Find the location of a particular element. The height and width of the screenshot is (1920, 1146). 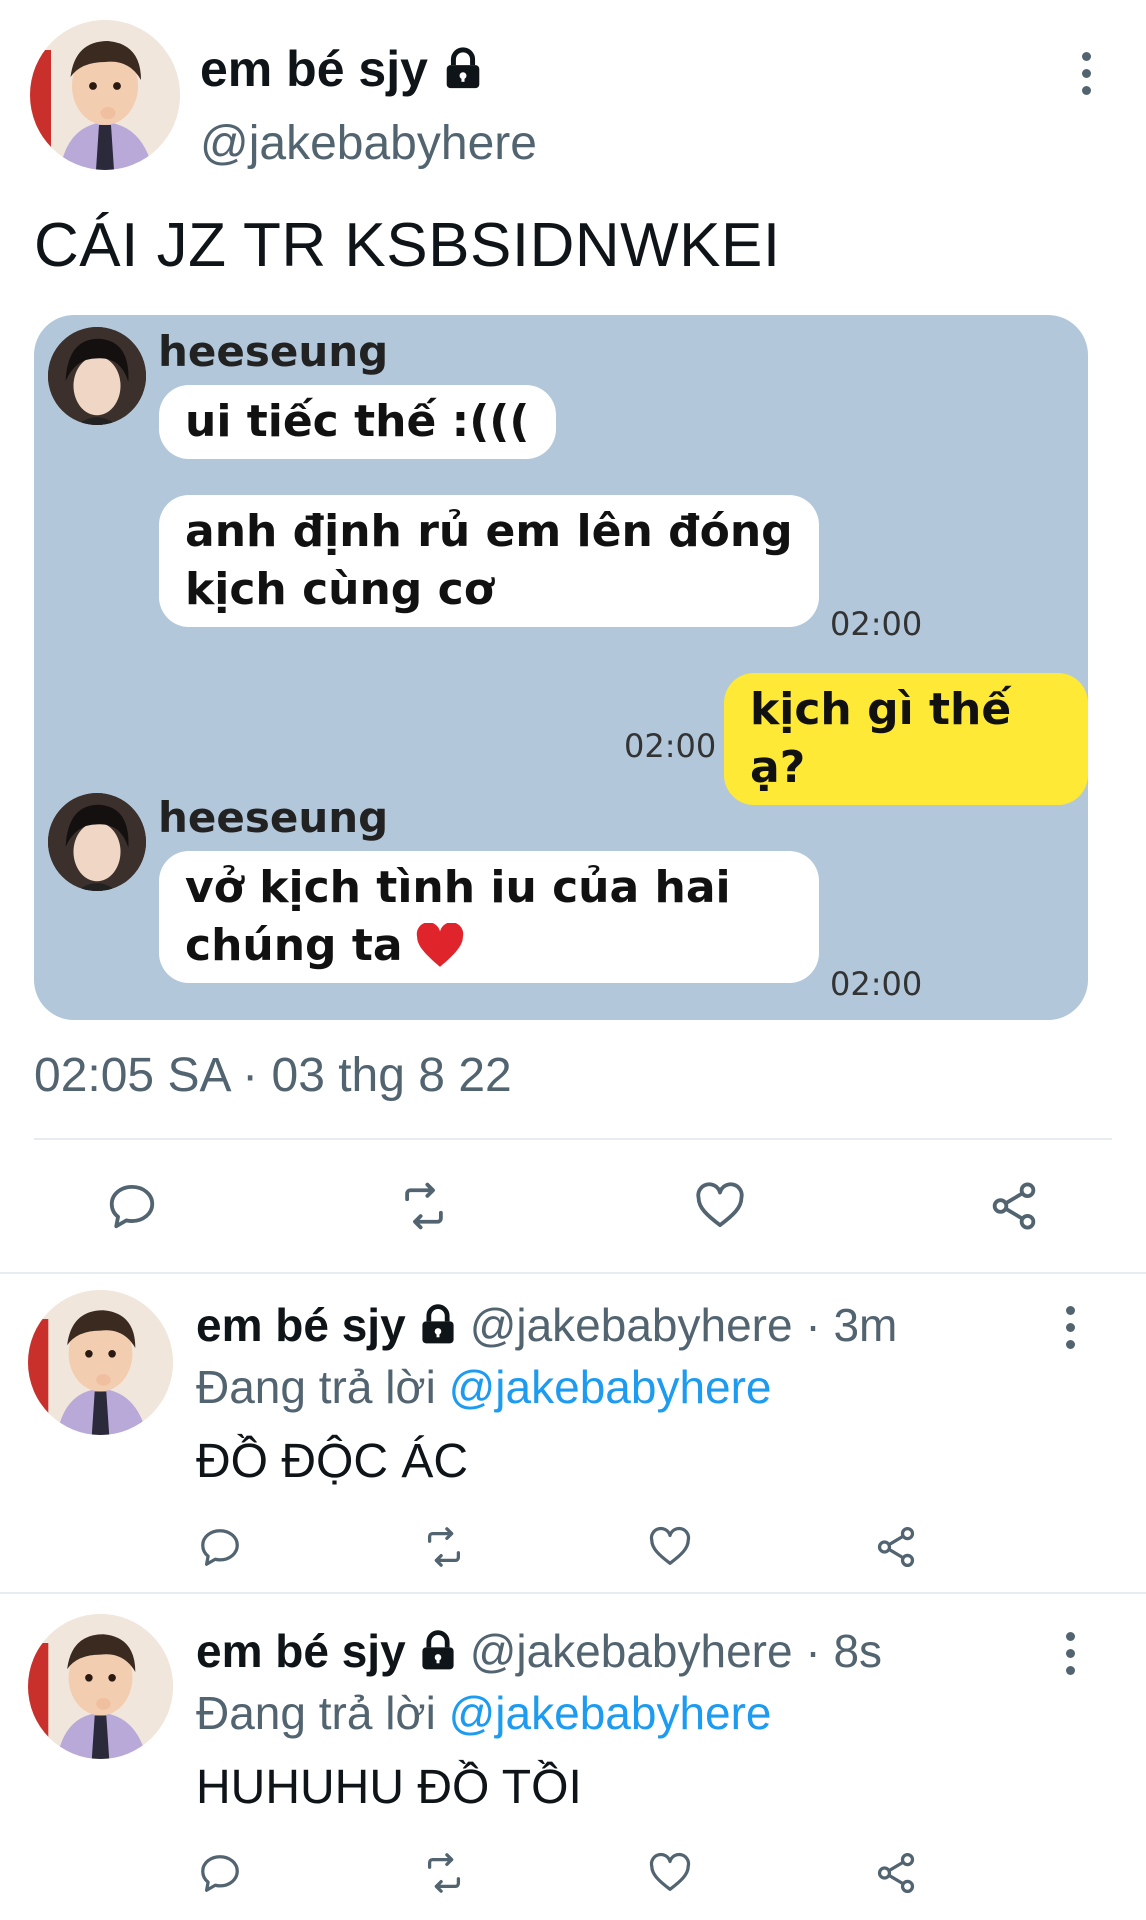

display-name: em bé sjy is located at coordinates (343, 69).